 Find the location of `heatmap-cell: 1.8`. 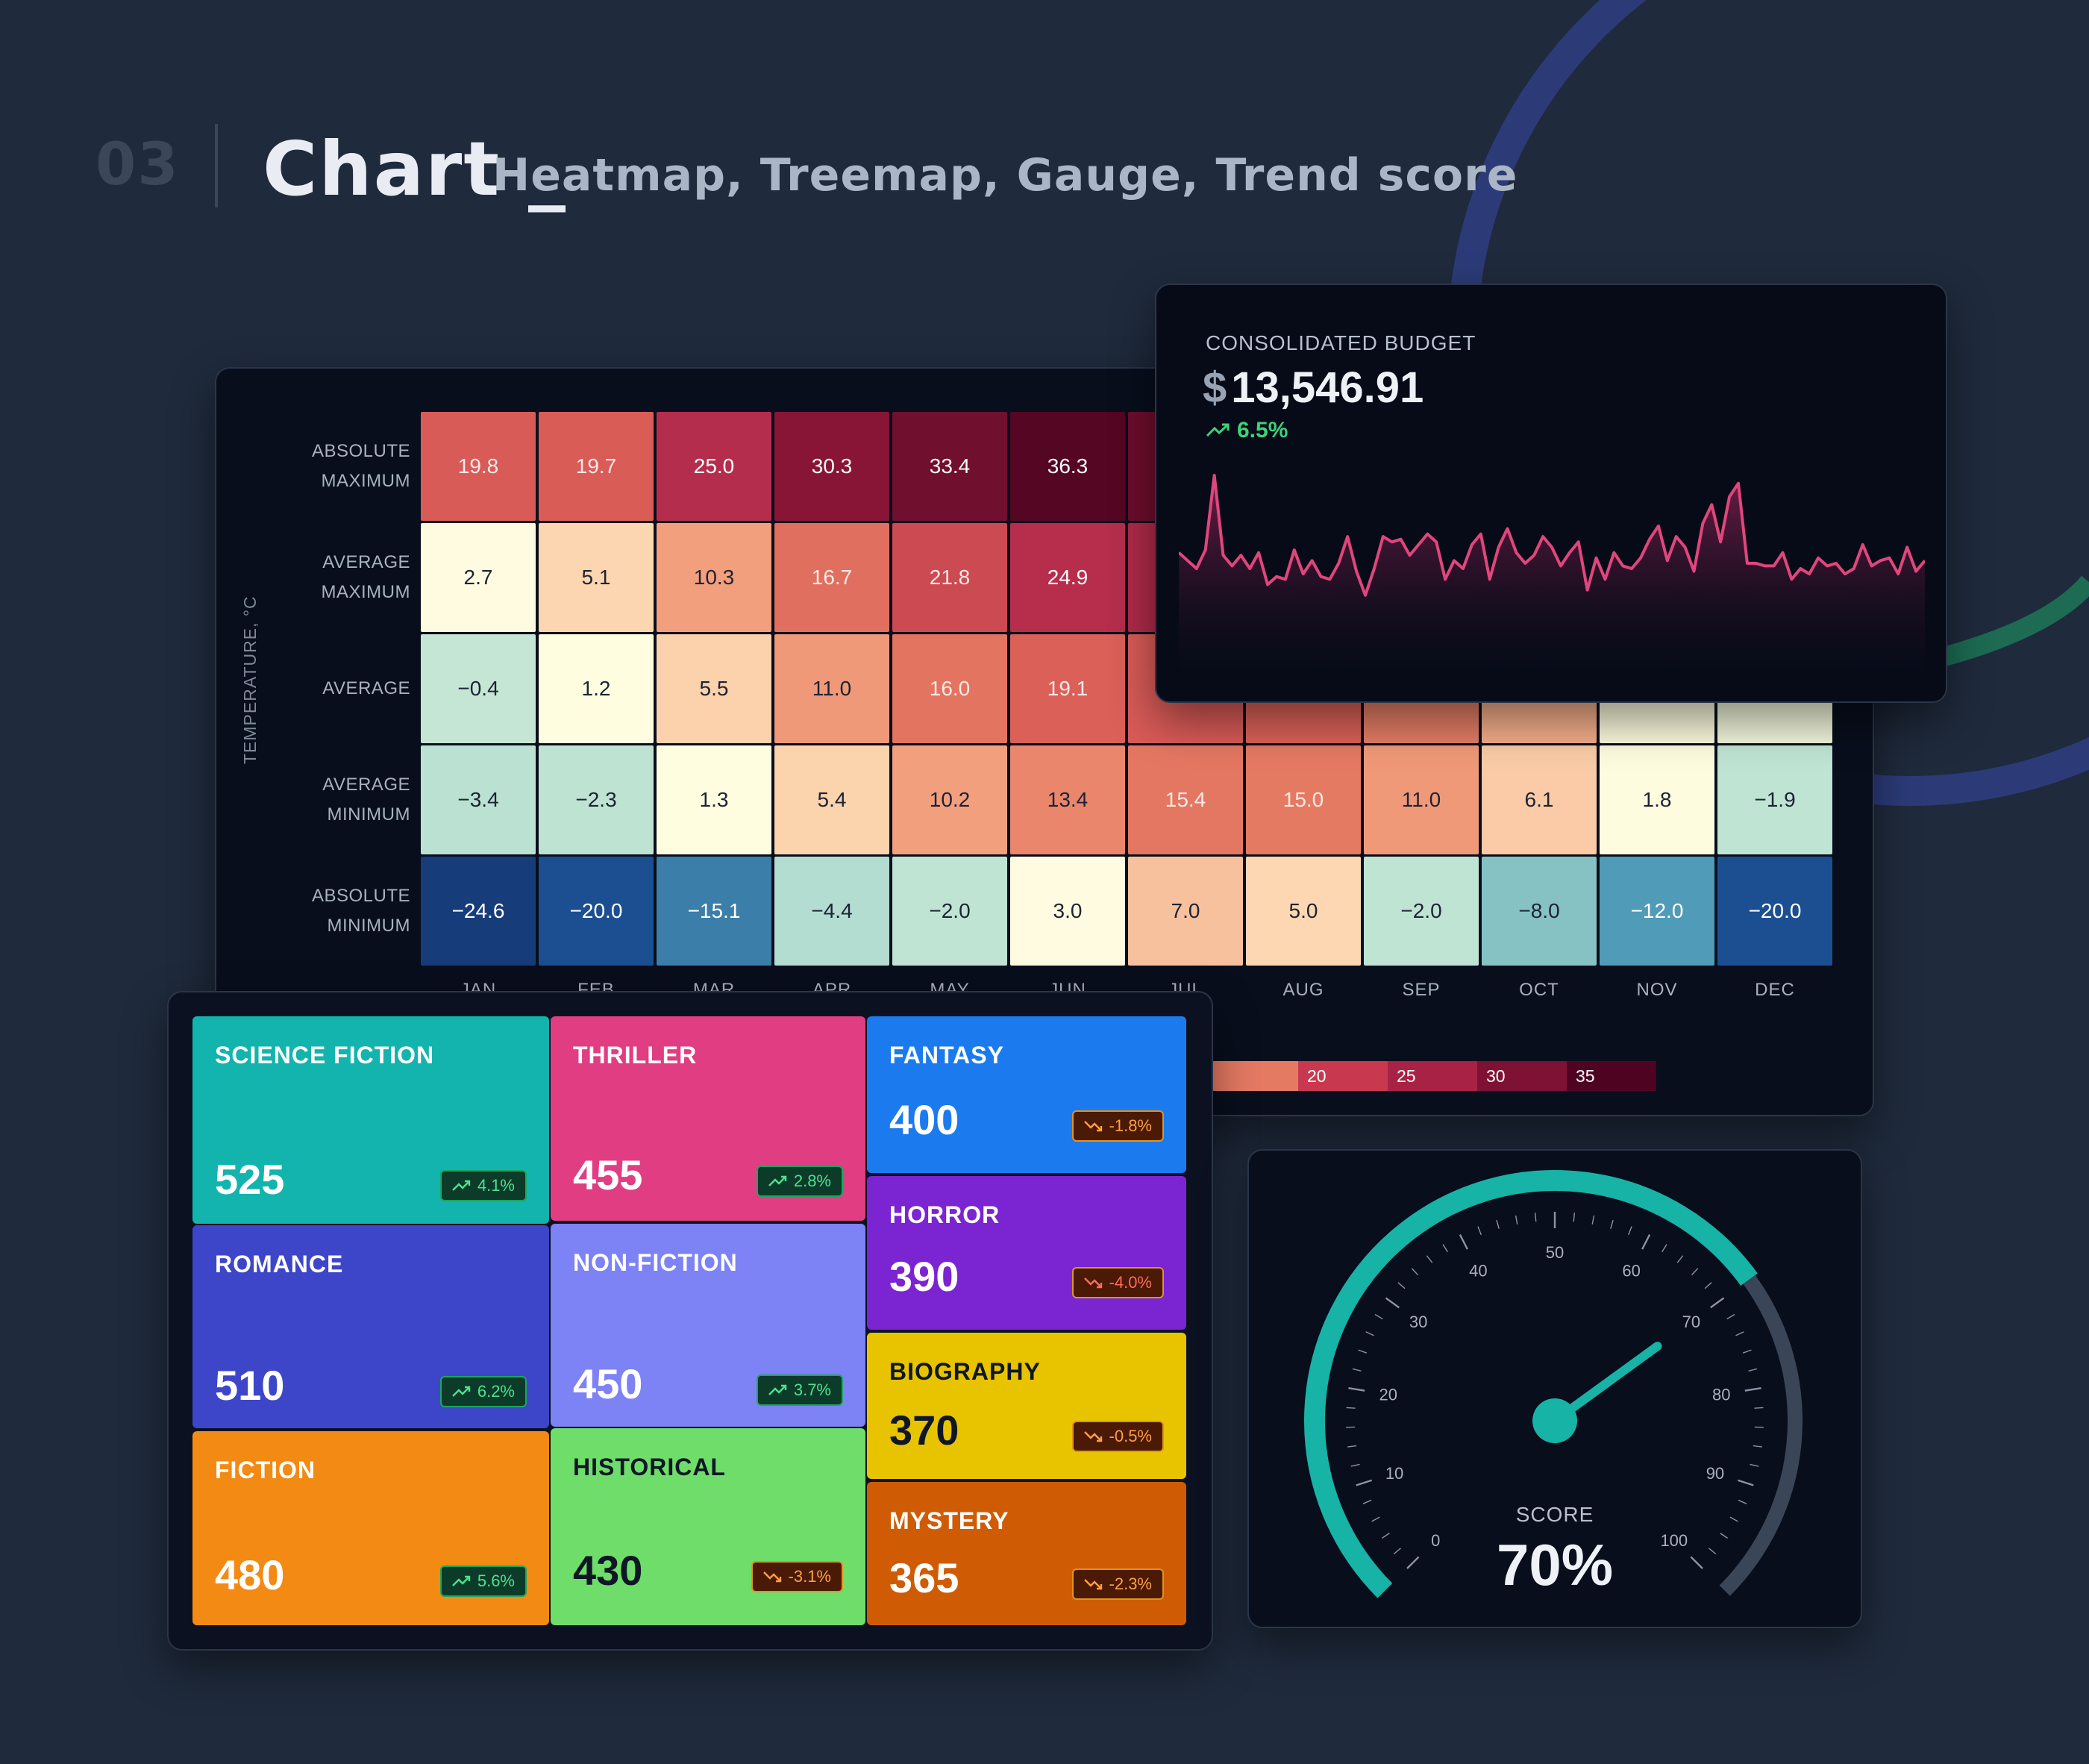

heatmap-cell: 1.8 is located at coordinates (1657, 799).